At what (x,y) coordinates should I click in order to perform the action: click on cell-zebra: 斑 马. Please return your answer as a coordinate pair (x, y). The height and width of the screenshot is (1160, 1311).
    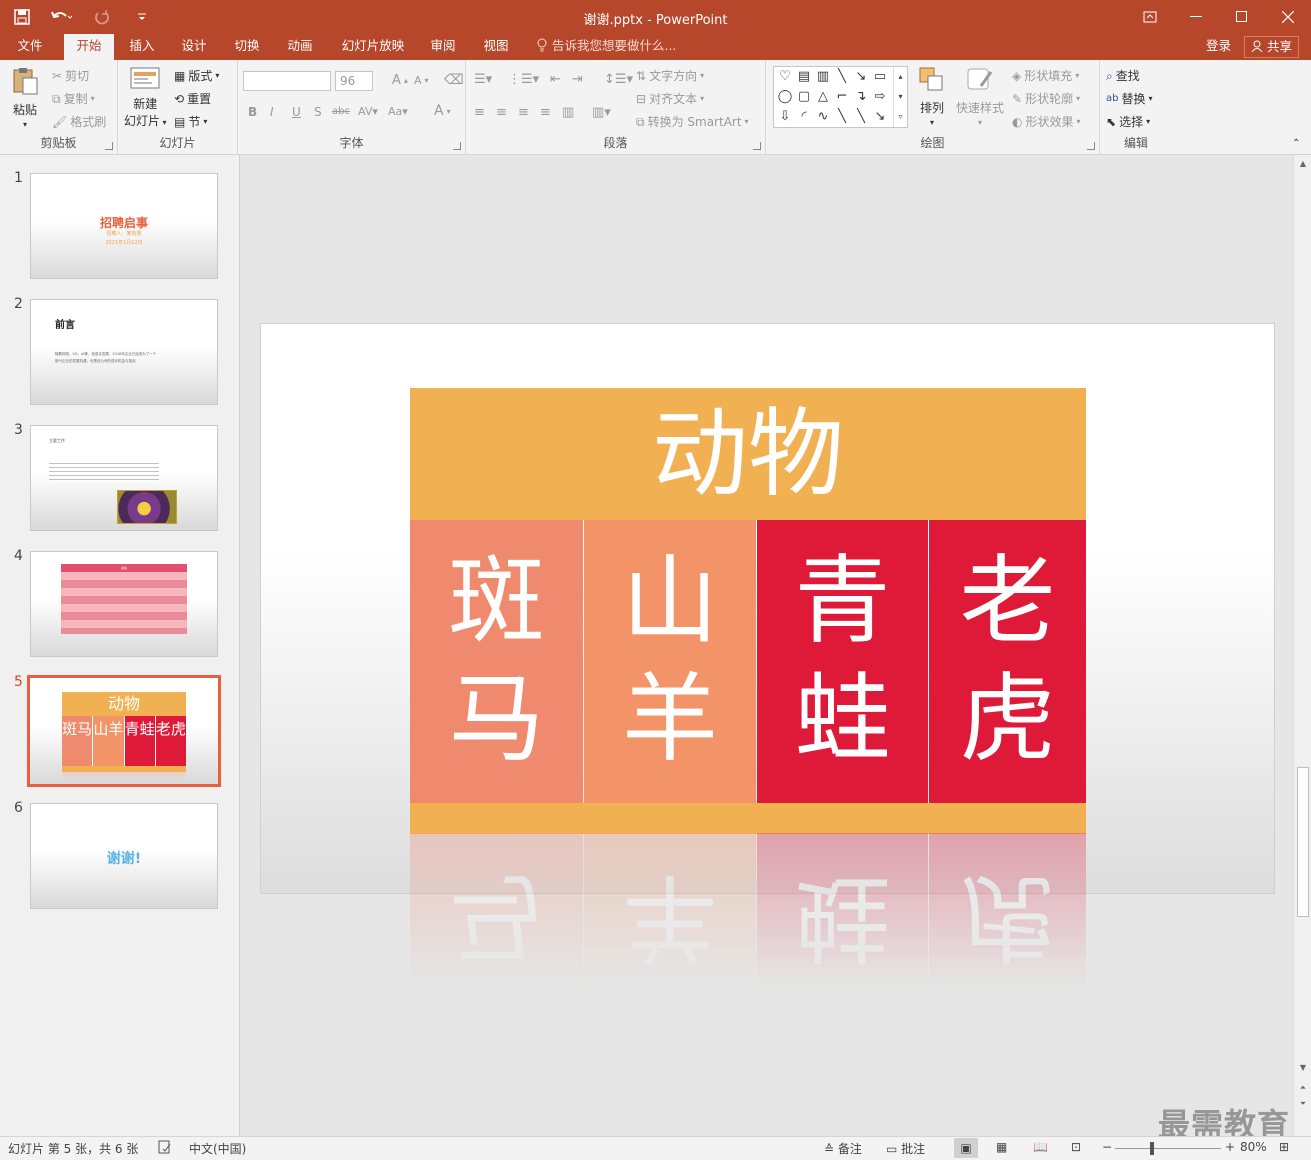
    Looking at the image, I should click on (496, 661).